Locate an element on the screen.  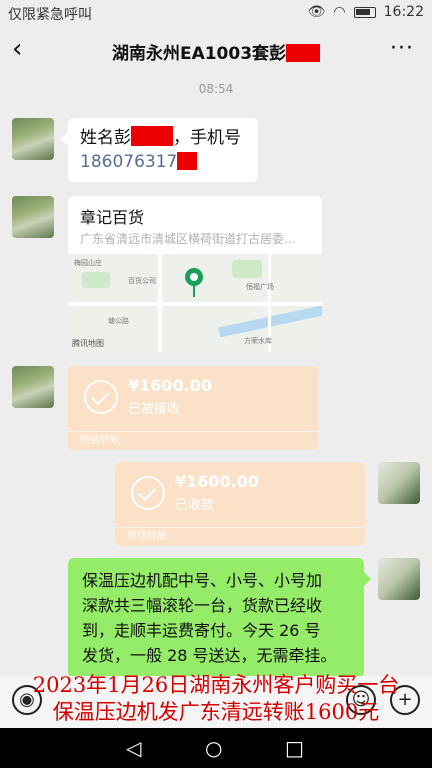
chat-title: 湖南永州EA1003套彭 is located at coordinates (216, 51).